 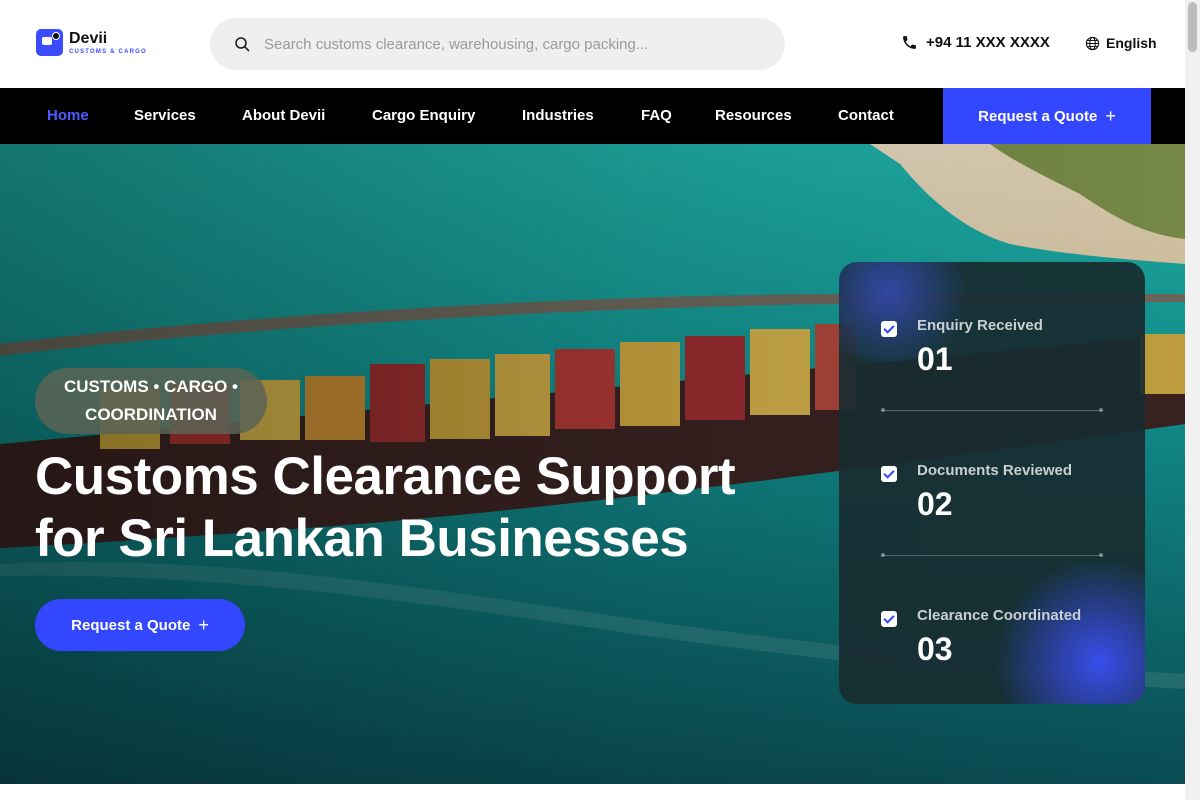 What do you see at coordinates (283, 116) in the screenshot?
I see `nav-item-about: About Devii` at bounding box center [283, 116].